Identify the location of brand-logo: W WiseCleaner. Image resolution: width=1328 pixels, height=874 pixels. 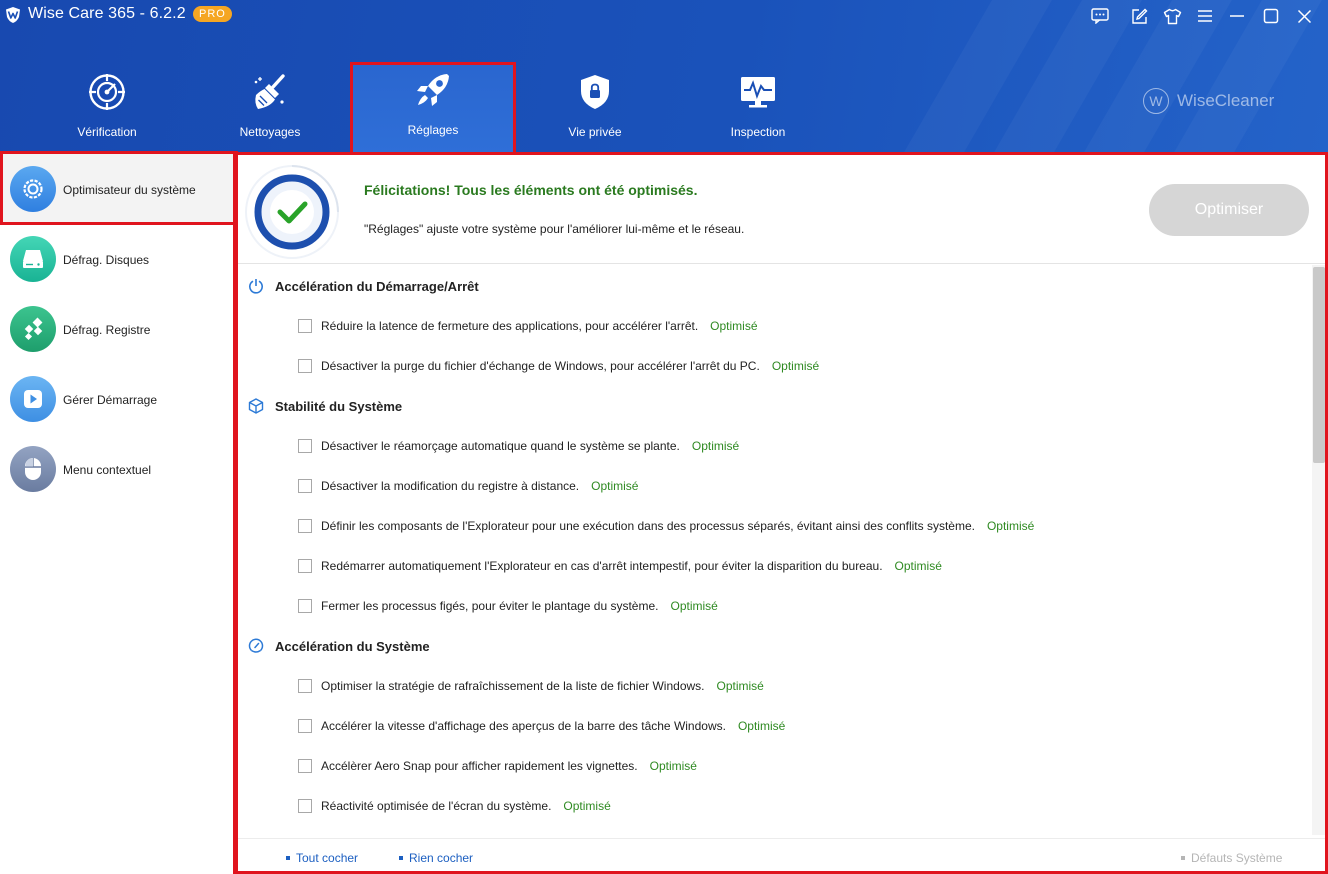
(1208, 101).